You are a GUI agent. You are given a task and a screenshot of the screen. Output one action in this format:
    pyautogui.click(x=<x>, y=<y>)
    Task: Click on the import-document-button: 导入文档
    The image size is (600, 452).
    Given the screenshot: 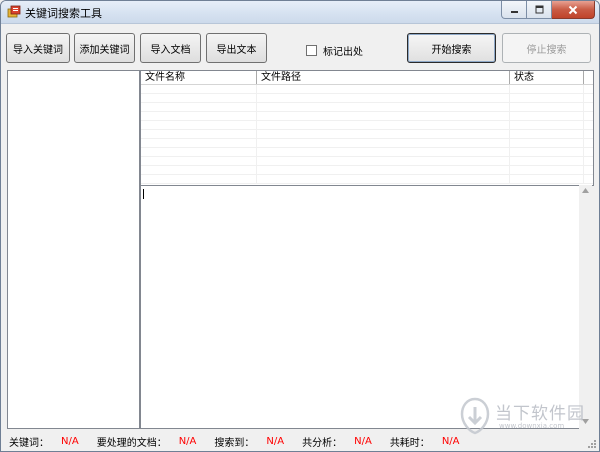 What is the action you would take?
    pyautogui.click(x=170, y=48)
    